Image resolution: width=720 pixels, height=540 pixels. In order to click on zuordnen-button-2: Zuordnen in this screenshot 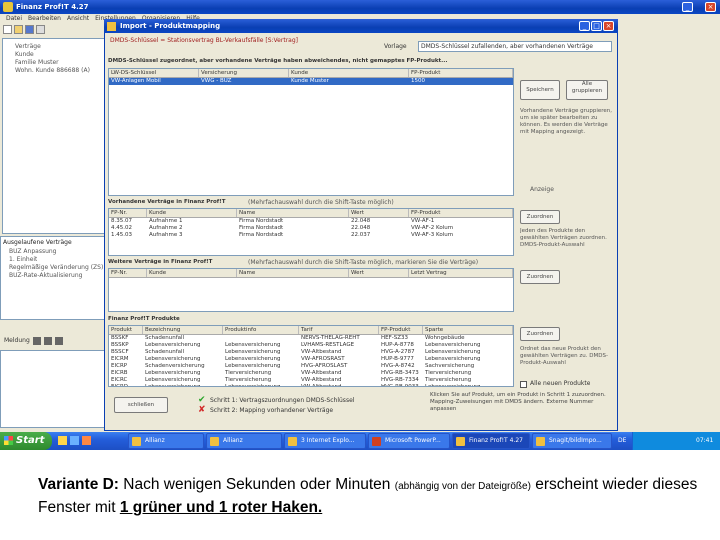, I will do `click(540, 217)`.